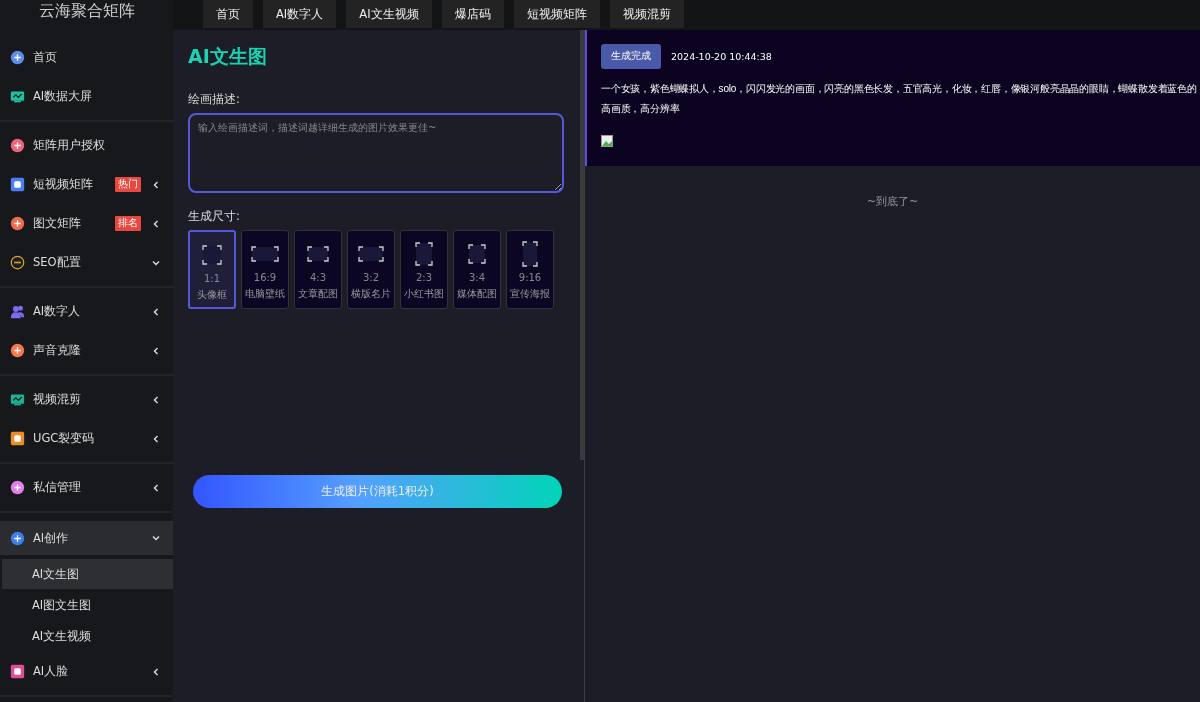 This screenshot has width=1200, height=702. What do you see at coordinates (318, 269) in the screenshot?
I see `size-option: 4:3 文章配图` at bounding box center [318, 269].